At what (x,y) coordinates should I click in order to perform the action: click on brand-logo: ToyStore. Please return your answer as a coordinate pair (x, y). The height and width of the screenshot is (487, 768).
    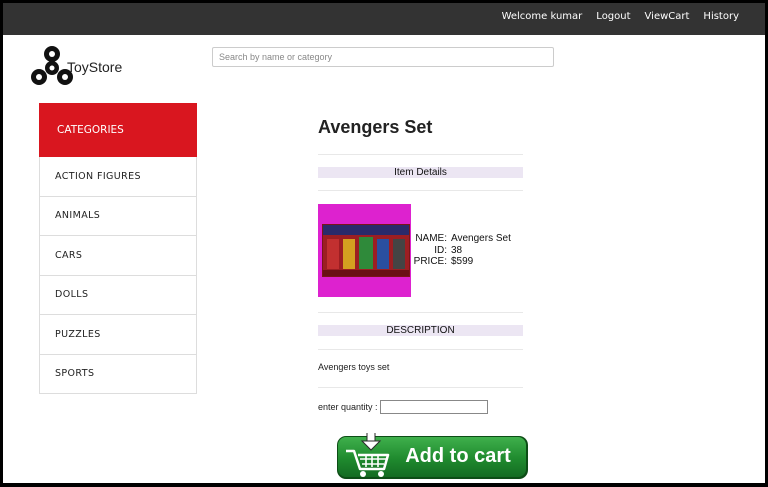
    Looking at the image, I should click on (90, 69).